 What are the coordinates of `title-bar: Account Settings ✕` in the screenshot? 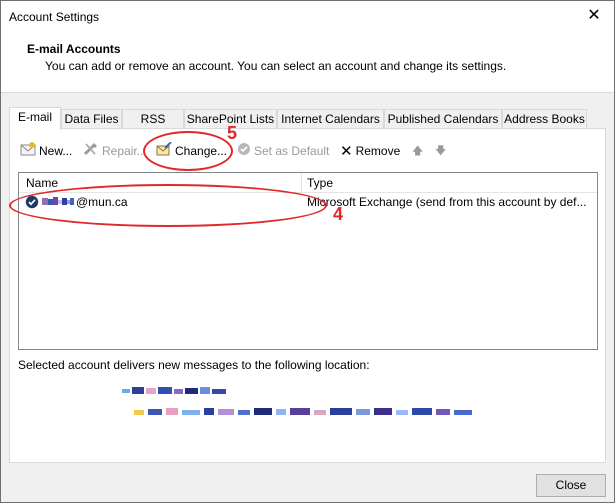 It's located at (307, 17).